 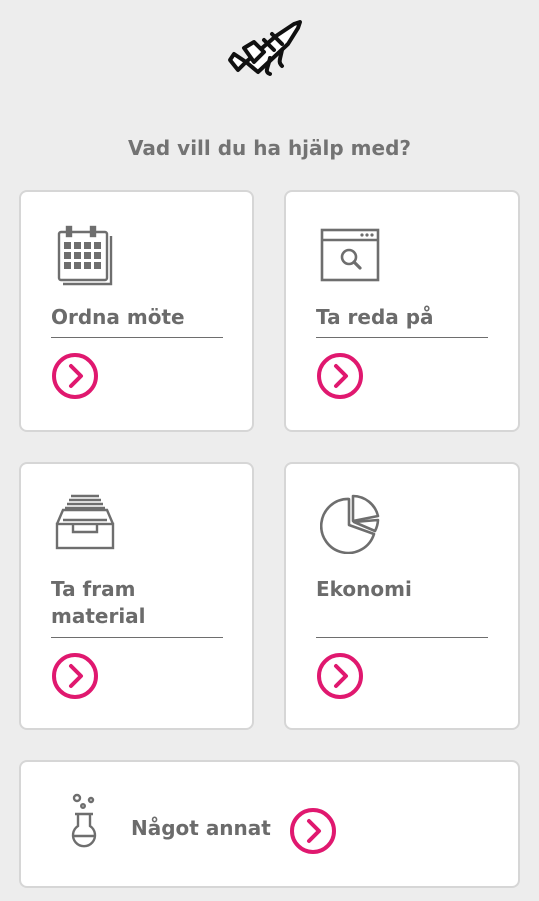 I want to click on card-ekonomi: Ekonomi, so click(x=402, y=596).